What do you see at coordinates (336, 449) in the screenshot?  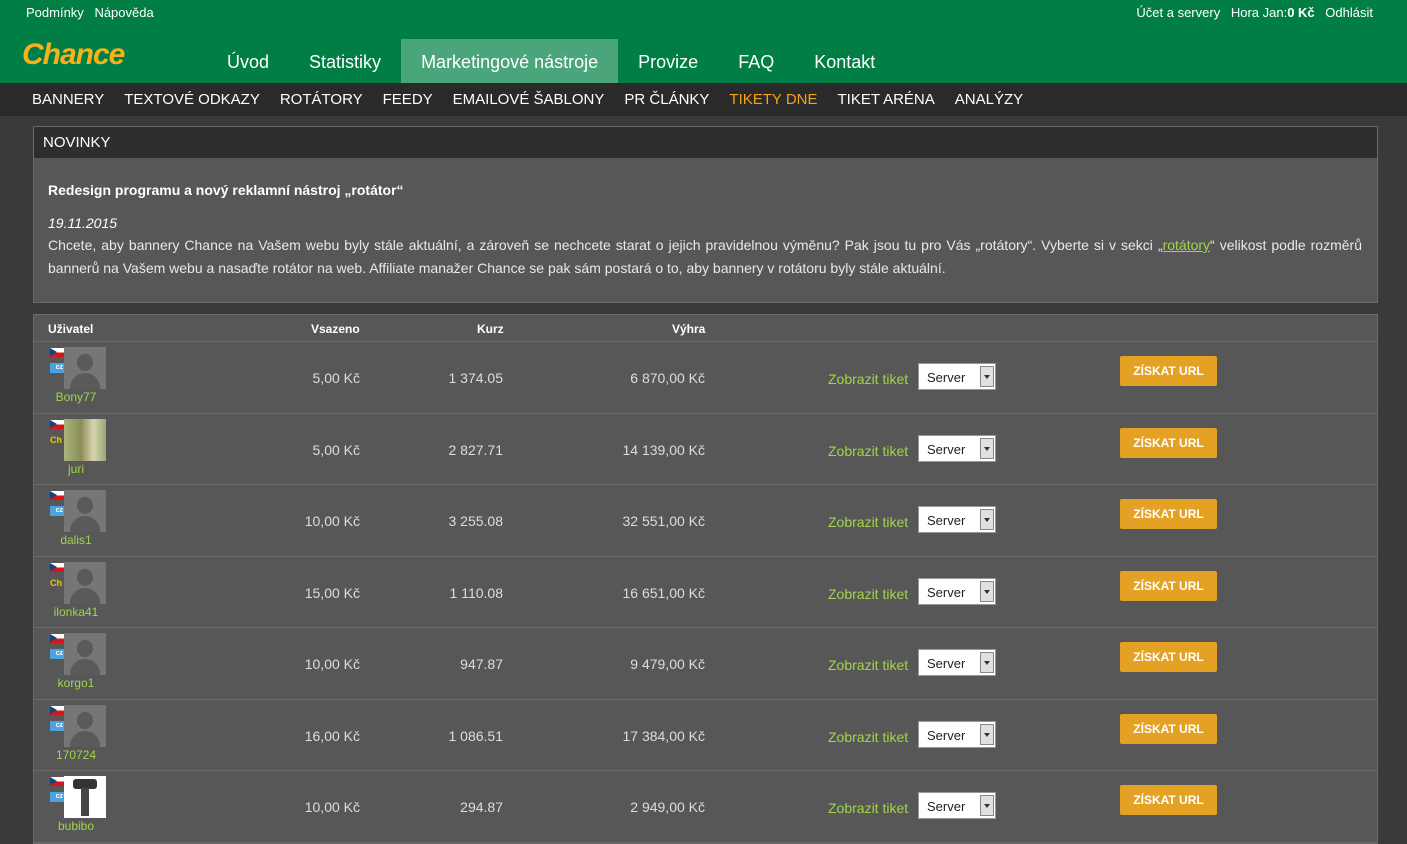 I see `stake-value: 5,00 Kč` at bounding box center [336, 449].